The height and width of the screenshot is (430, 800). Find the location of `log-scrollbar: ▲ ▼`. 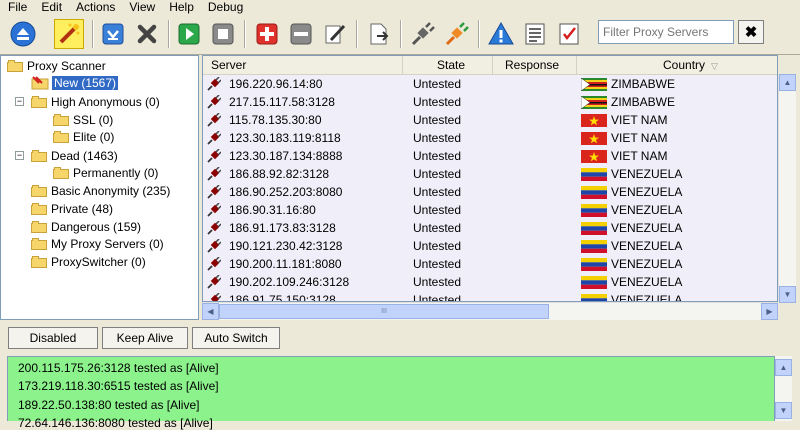

log-scrollbar: ▲ ▼ is located at coordinates (783, 388).